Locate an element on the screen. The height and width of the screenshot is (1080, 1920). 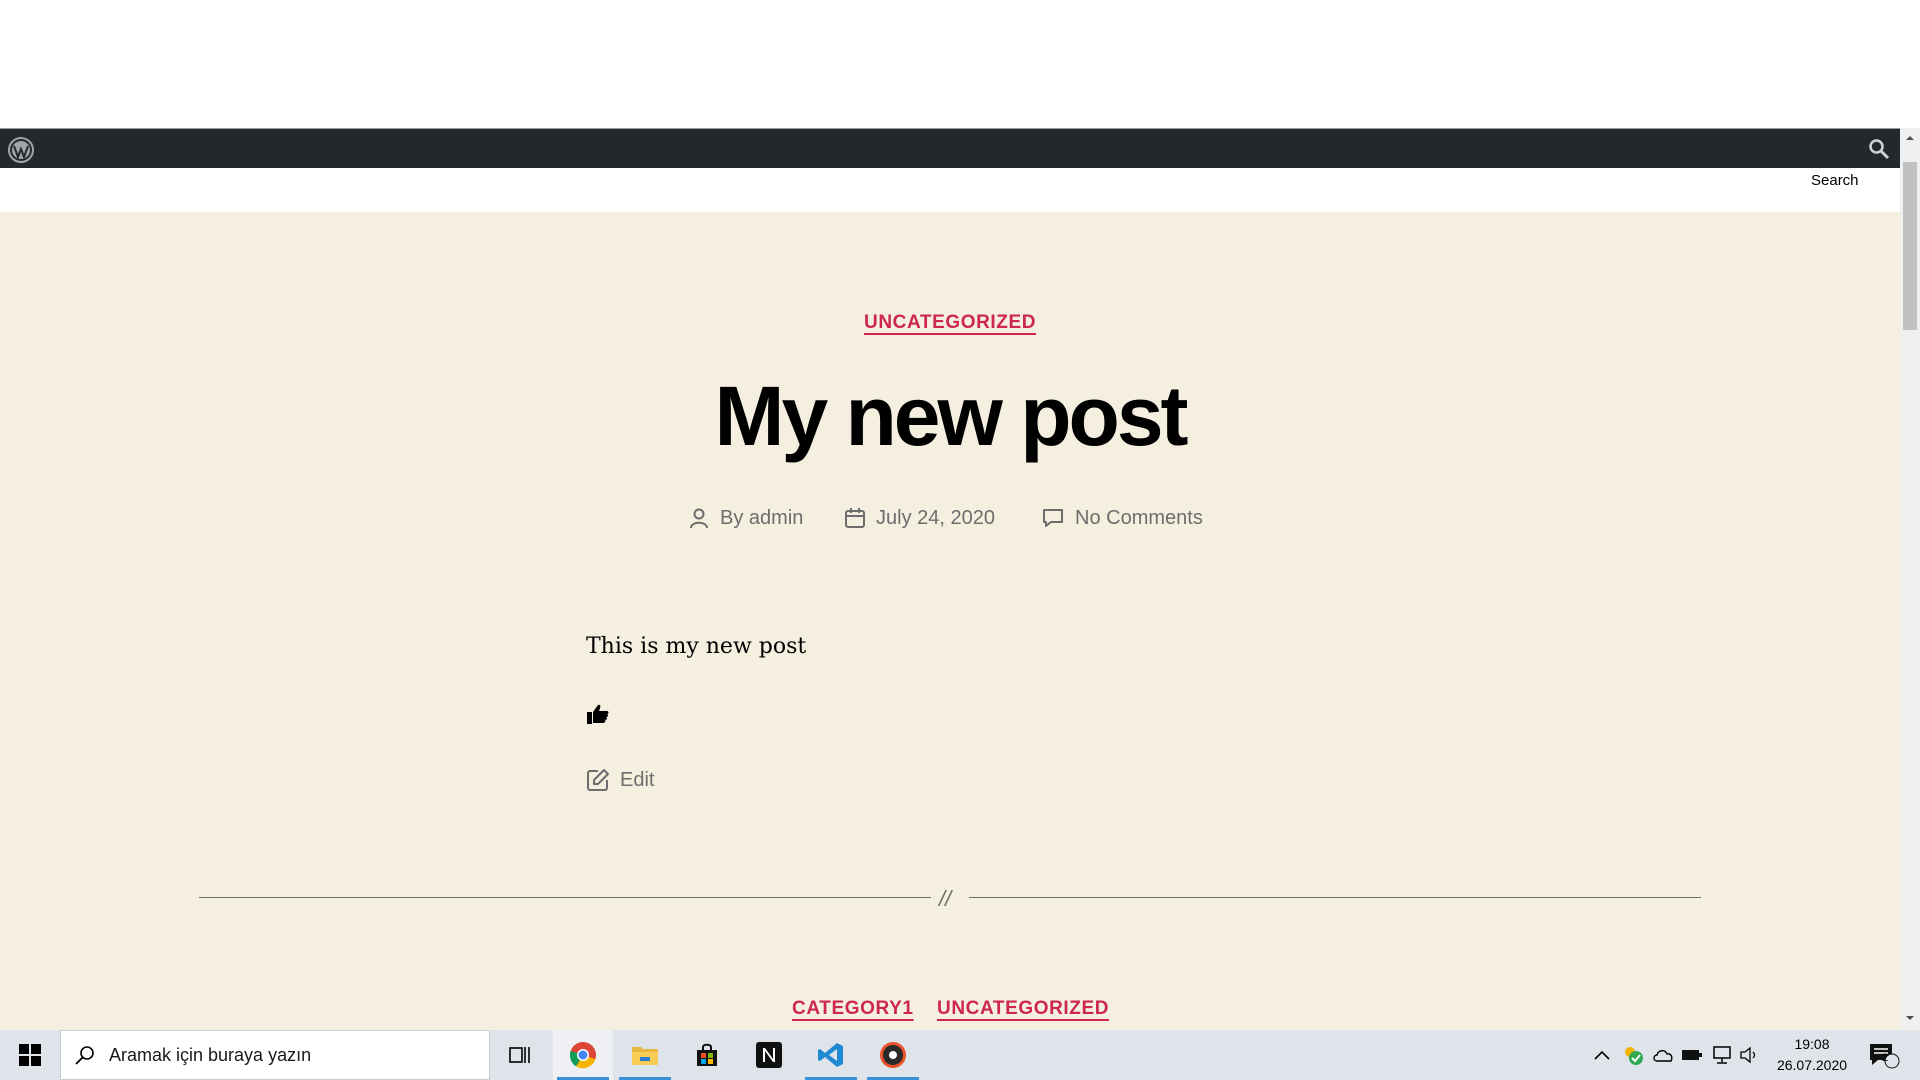
author-link: admin is located at coordinates (776, 518).